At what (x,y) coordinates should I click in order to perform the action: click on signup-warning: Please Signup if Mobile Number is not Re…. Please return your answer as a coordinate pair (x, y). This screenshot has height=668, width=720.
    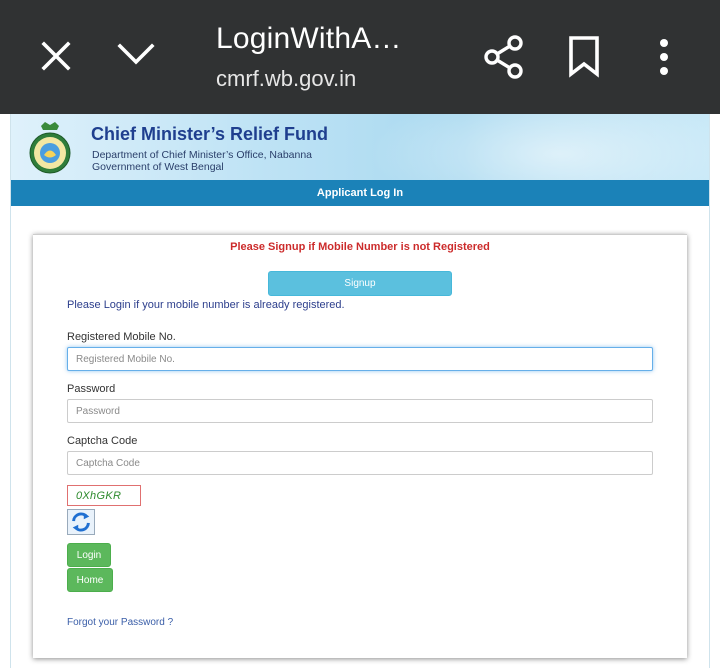
    Looking at the image, I should click on (360, 247).